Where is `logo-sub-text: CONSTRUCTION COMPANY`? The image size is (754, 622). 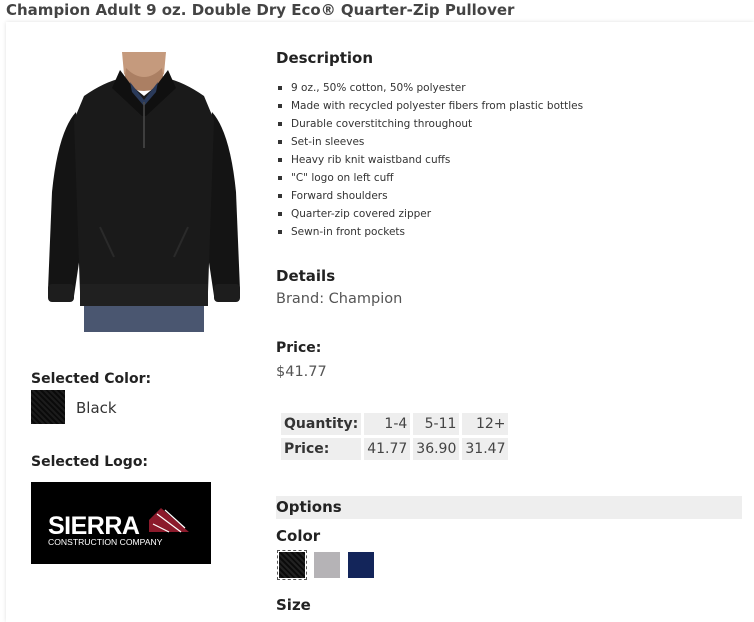 logo-sub-text: CONSTRUCTION COMPANY is located at coordinates (105, 542).